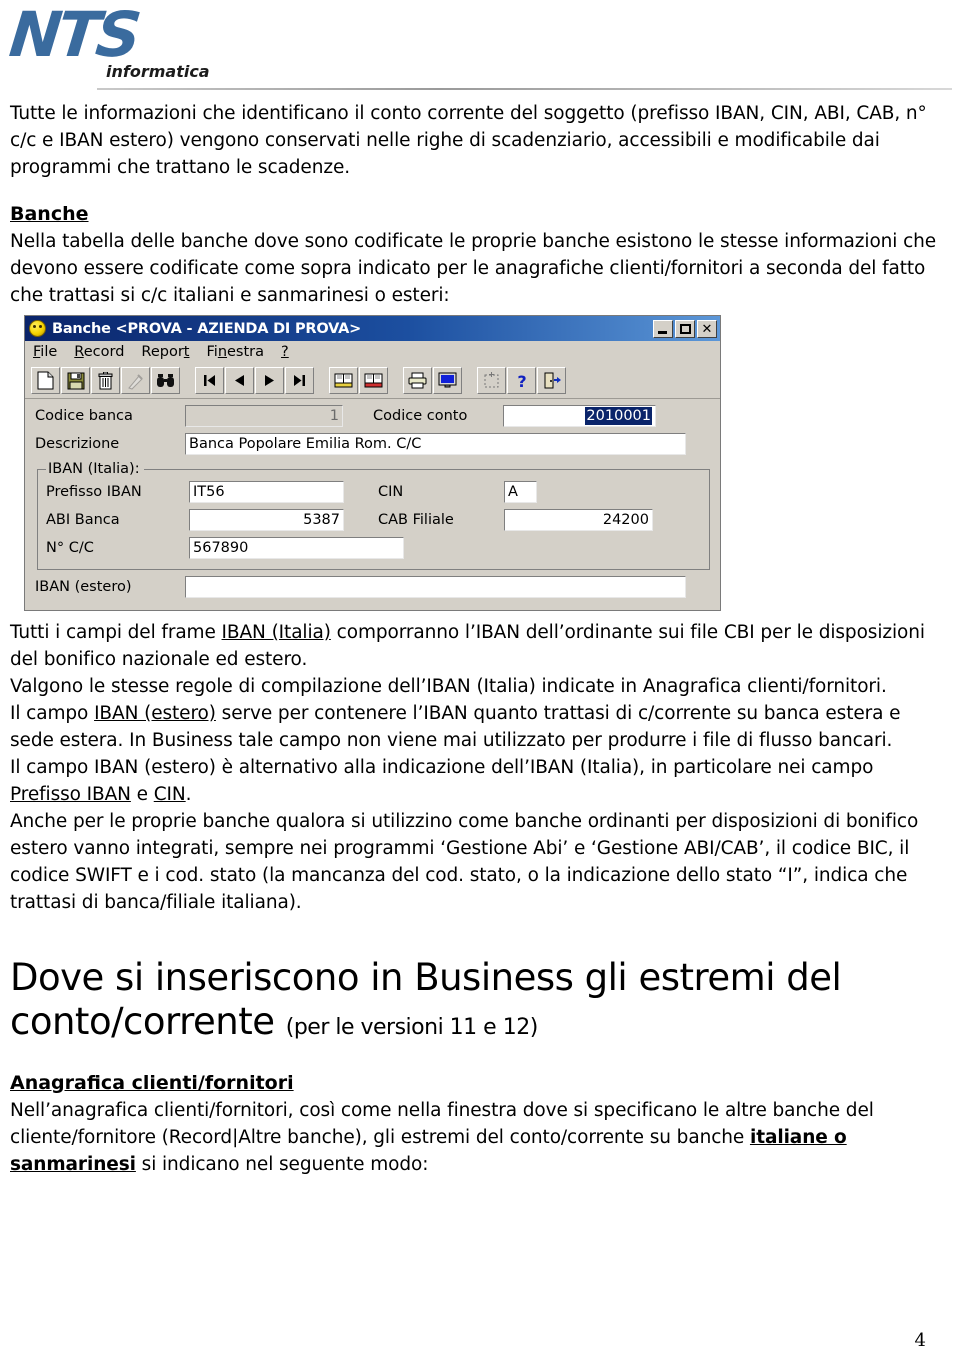 Image resolution: width=960 pixels, height=1369 pixels. What do you see at coordinates (372, 328) in the screenshot?
I see `window-titlebar: Banche <PROVA - AZIENDA DI PROVA> ✕` at bounding box center [372, 328].